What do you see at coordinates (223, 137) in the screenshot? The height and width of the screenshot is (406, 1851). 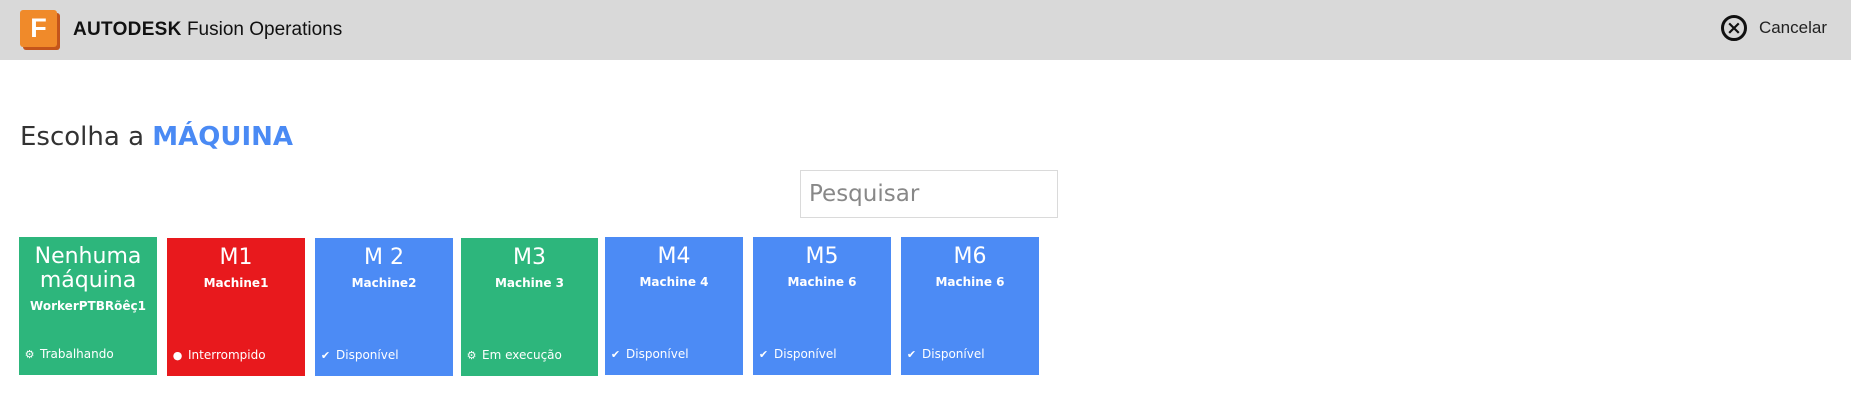 I see `page-title-accent: MÁQUINA` at bounding box center [223, 137].